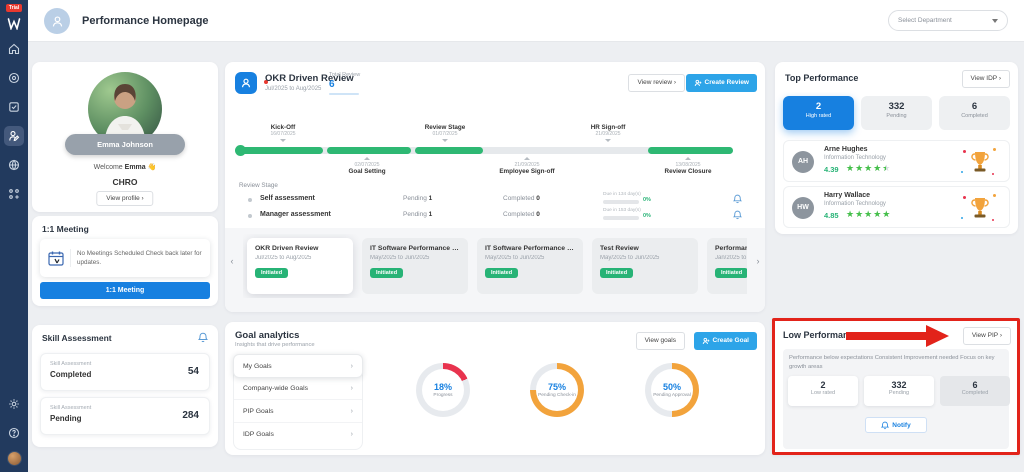 This screenshot has width=1024, height=472. I want to click on create-goal-label: Create Goal, so click(731, 340).